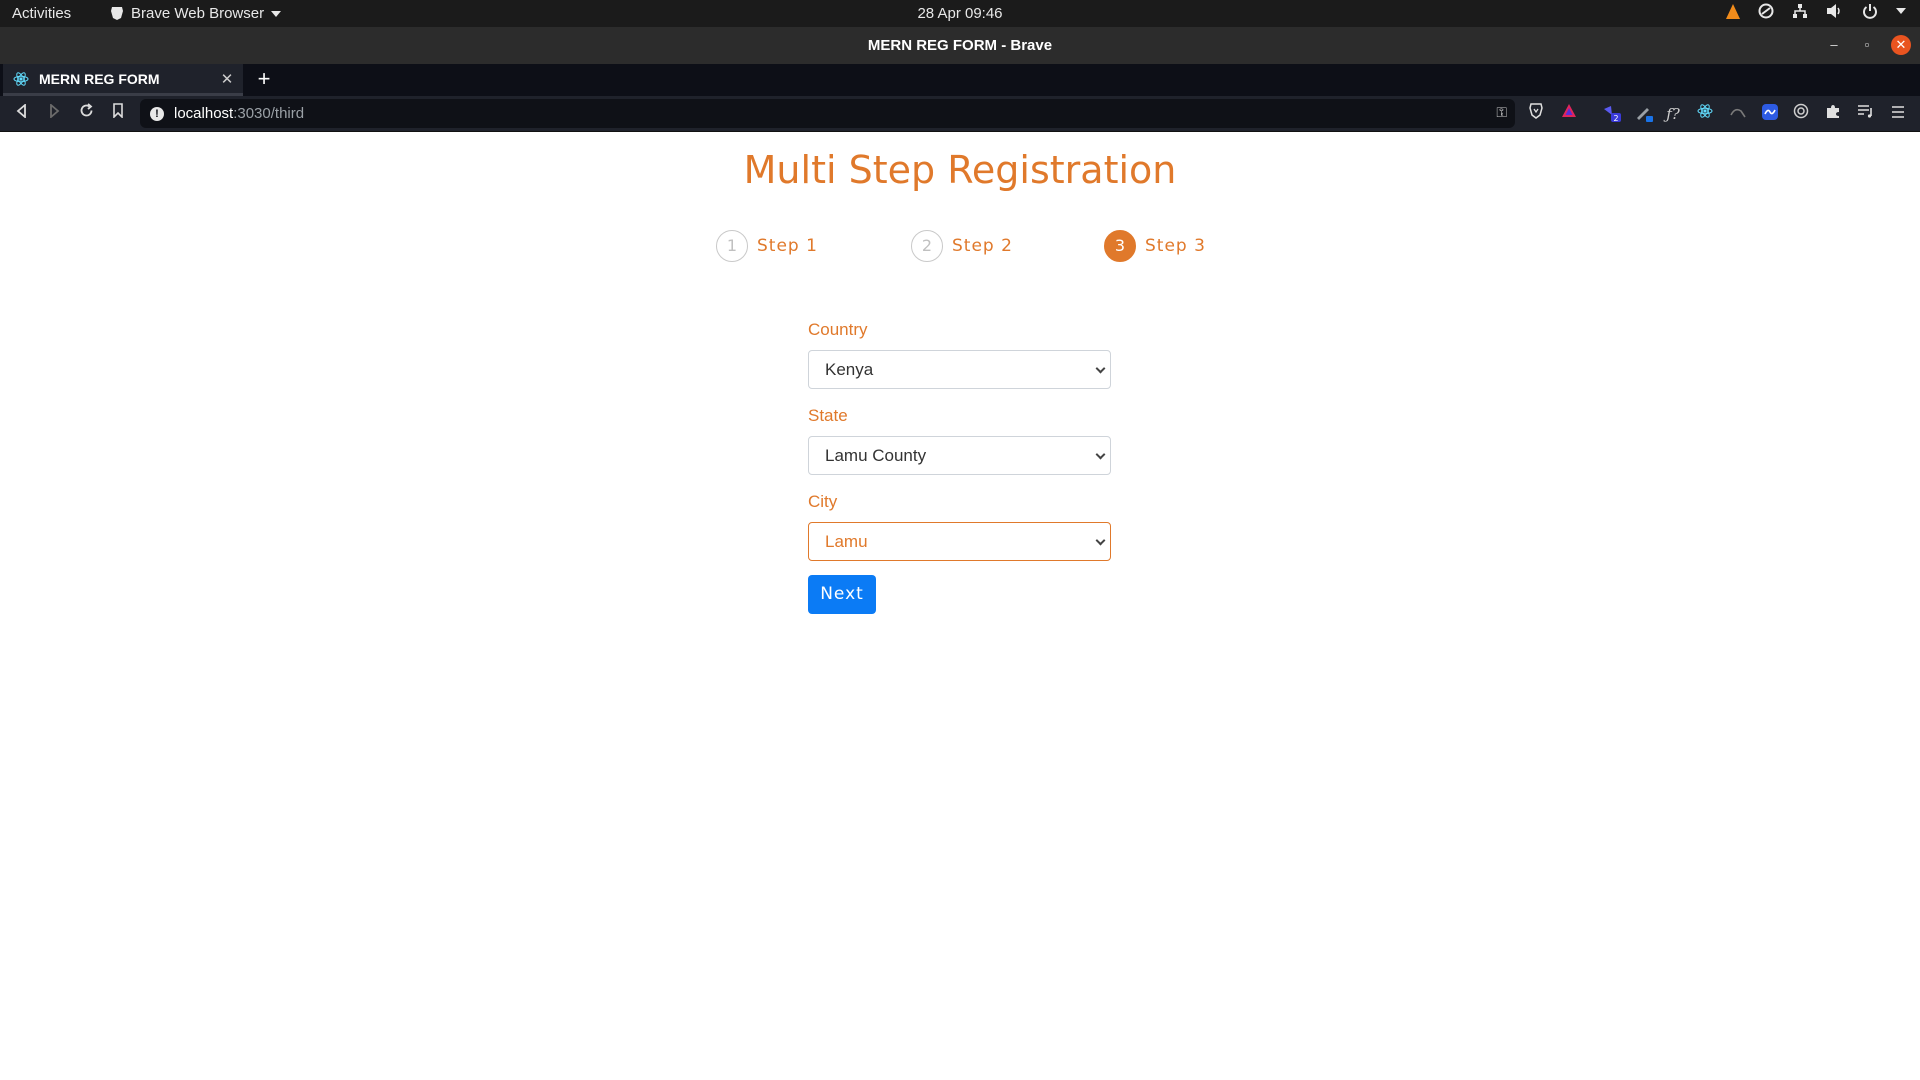  I want to click on page-title: Multi Step Registration, so click(960, 170).